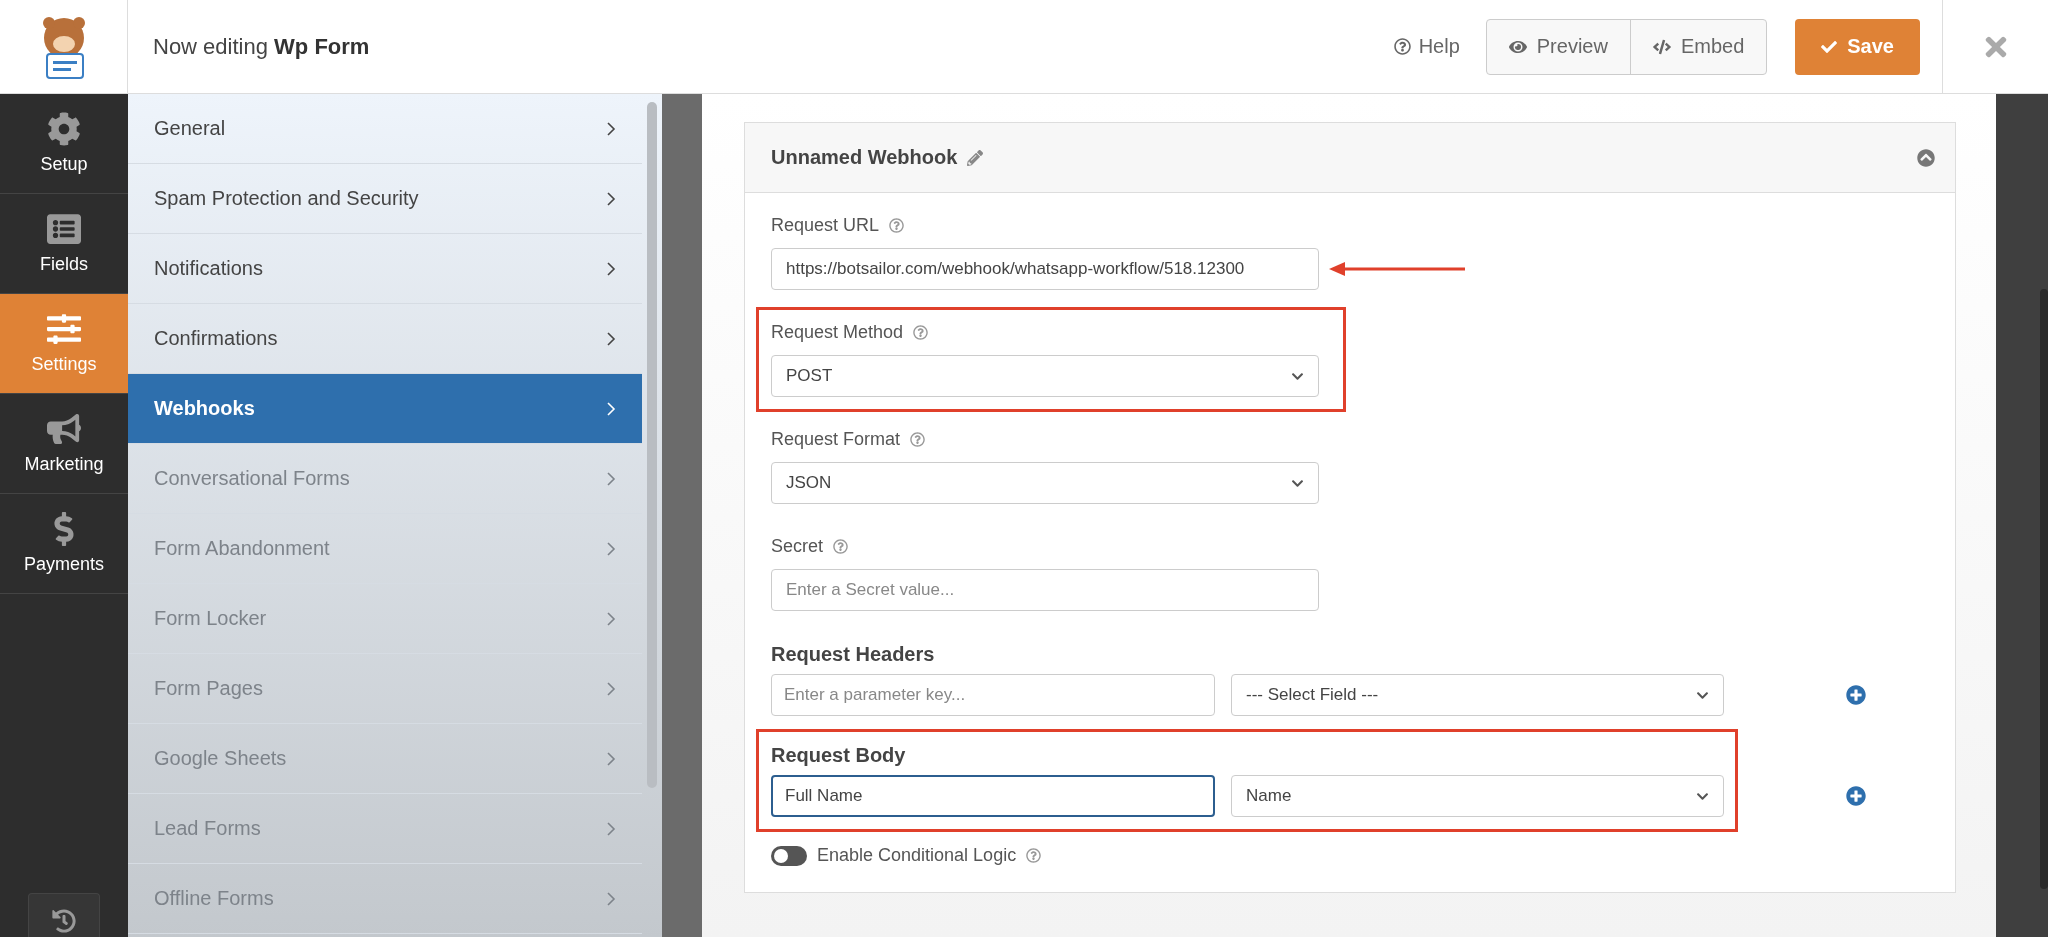 This screenshot has height=937, width=2048. What do you see at coordinates (1829, 46) in the screenshot?
I see `check-icon` at bounding box center [1829, 46].